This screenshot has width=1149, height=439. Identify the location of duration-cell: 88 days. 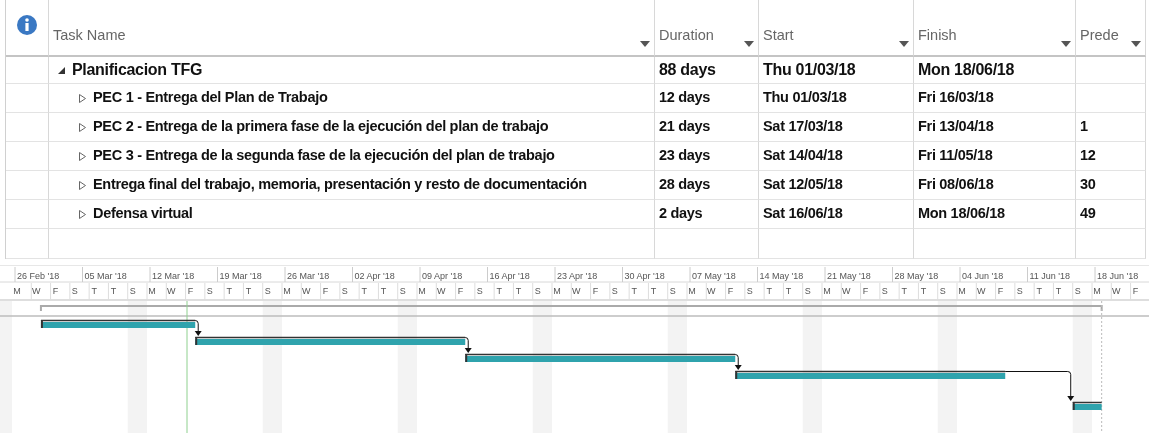
(707, 70).